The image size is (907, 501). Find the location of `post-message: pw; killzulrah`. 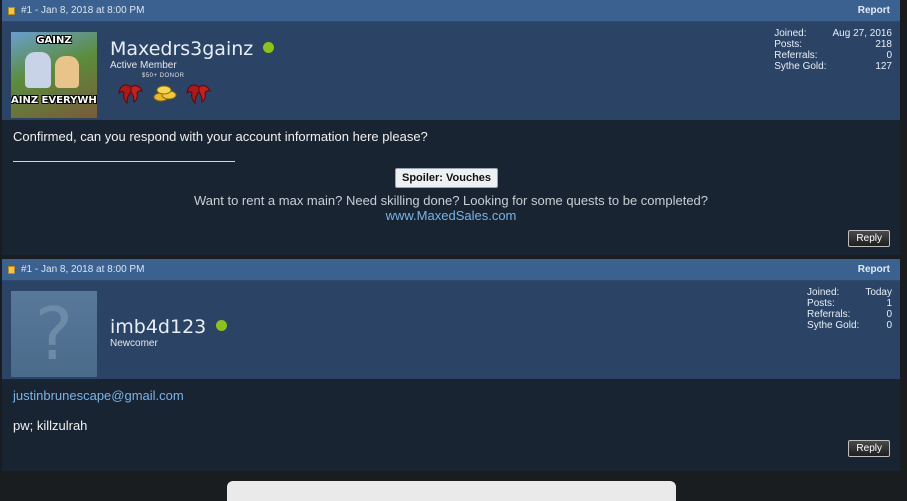

post-message: pw; killzulrah is located at coordinates (50, 425).